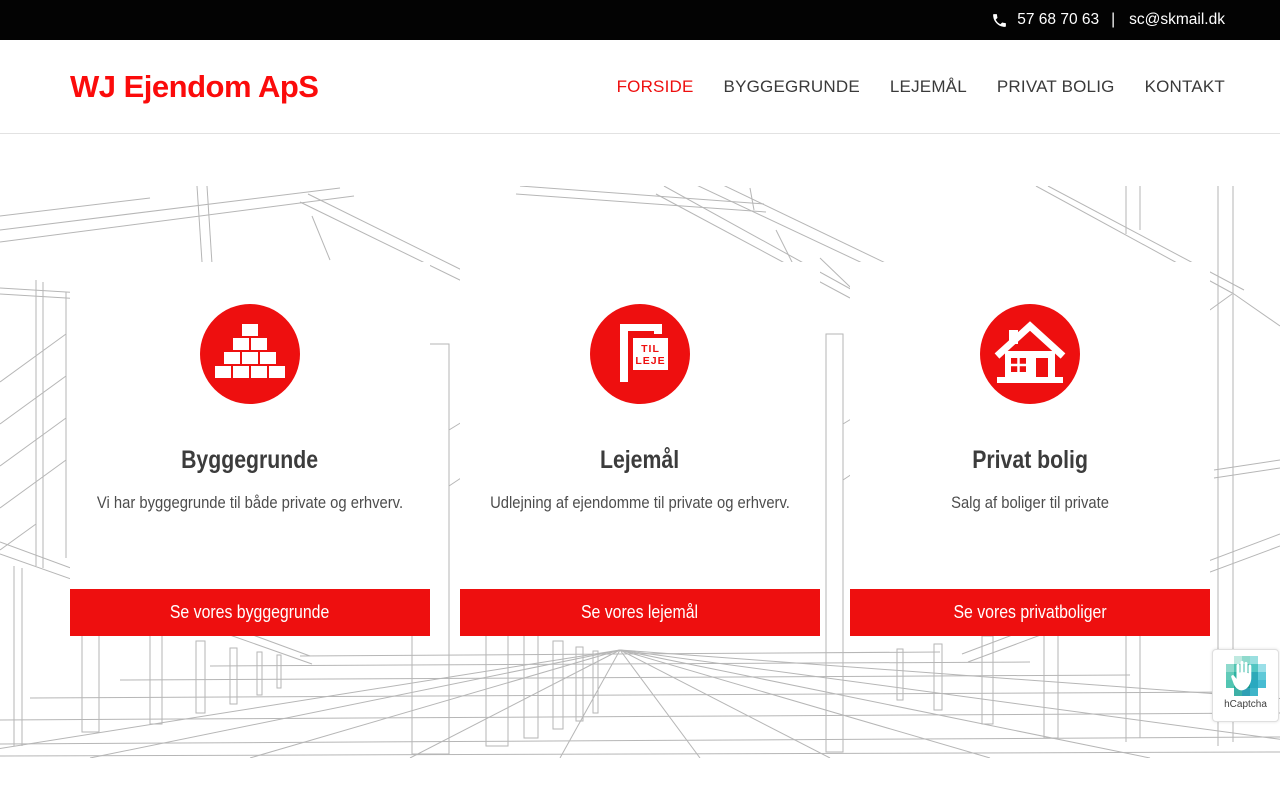 The image size is (1280, 800). Describe the element at coordinates (1000, 20) in the screenshot. I see `phone-icon` at that location.